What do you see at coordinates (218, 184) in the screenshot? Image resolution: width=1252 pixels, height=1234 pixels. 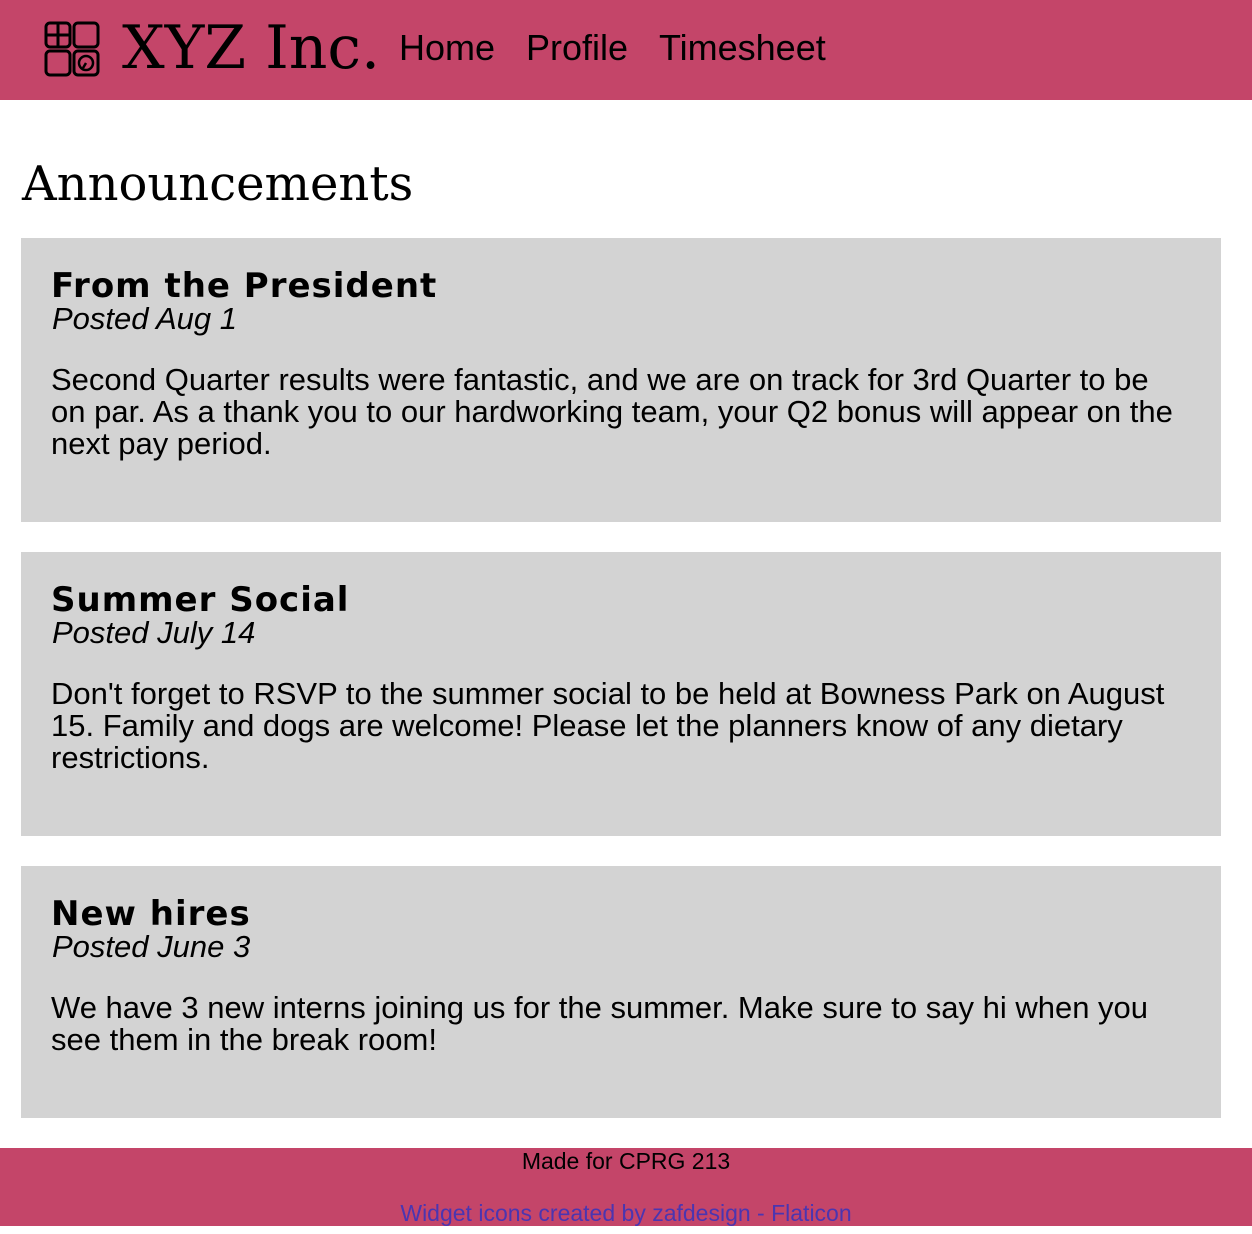 I see `page-title: Announcements` at bounding box center [218, 184].